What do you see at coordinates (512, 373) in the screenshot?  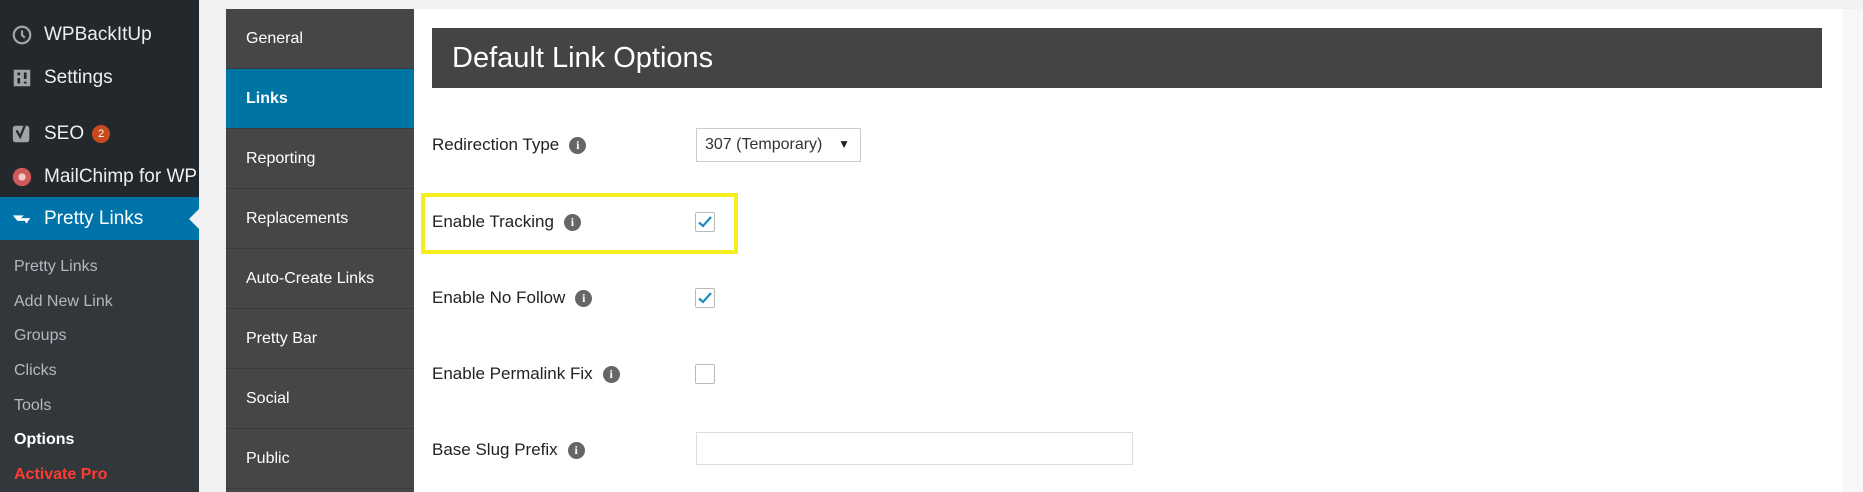 I see `label-text: Enable Permalink Fix` at bounding box center [512, 373].